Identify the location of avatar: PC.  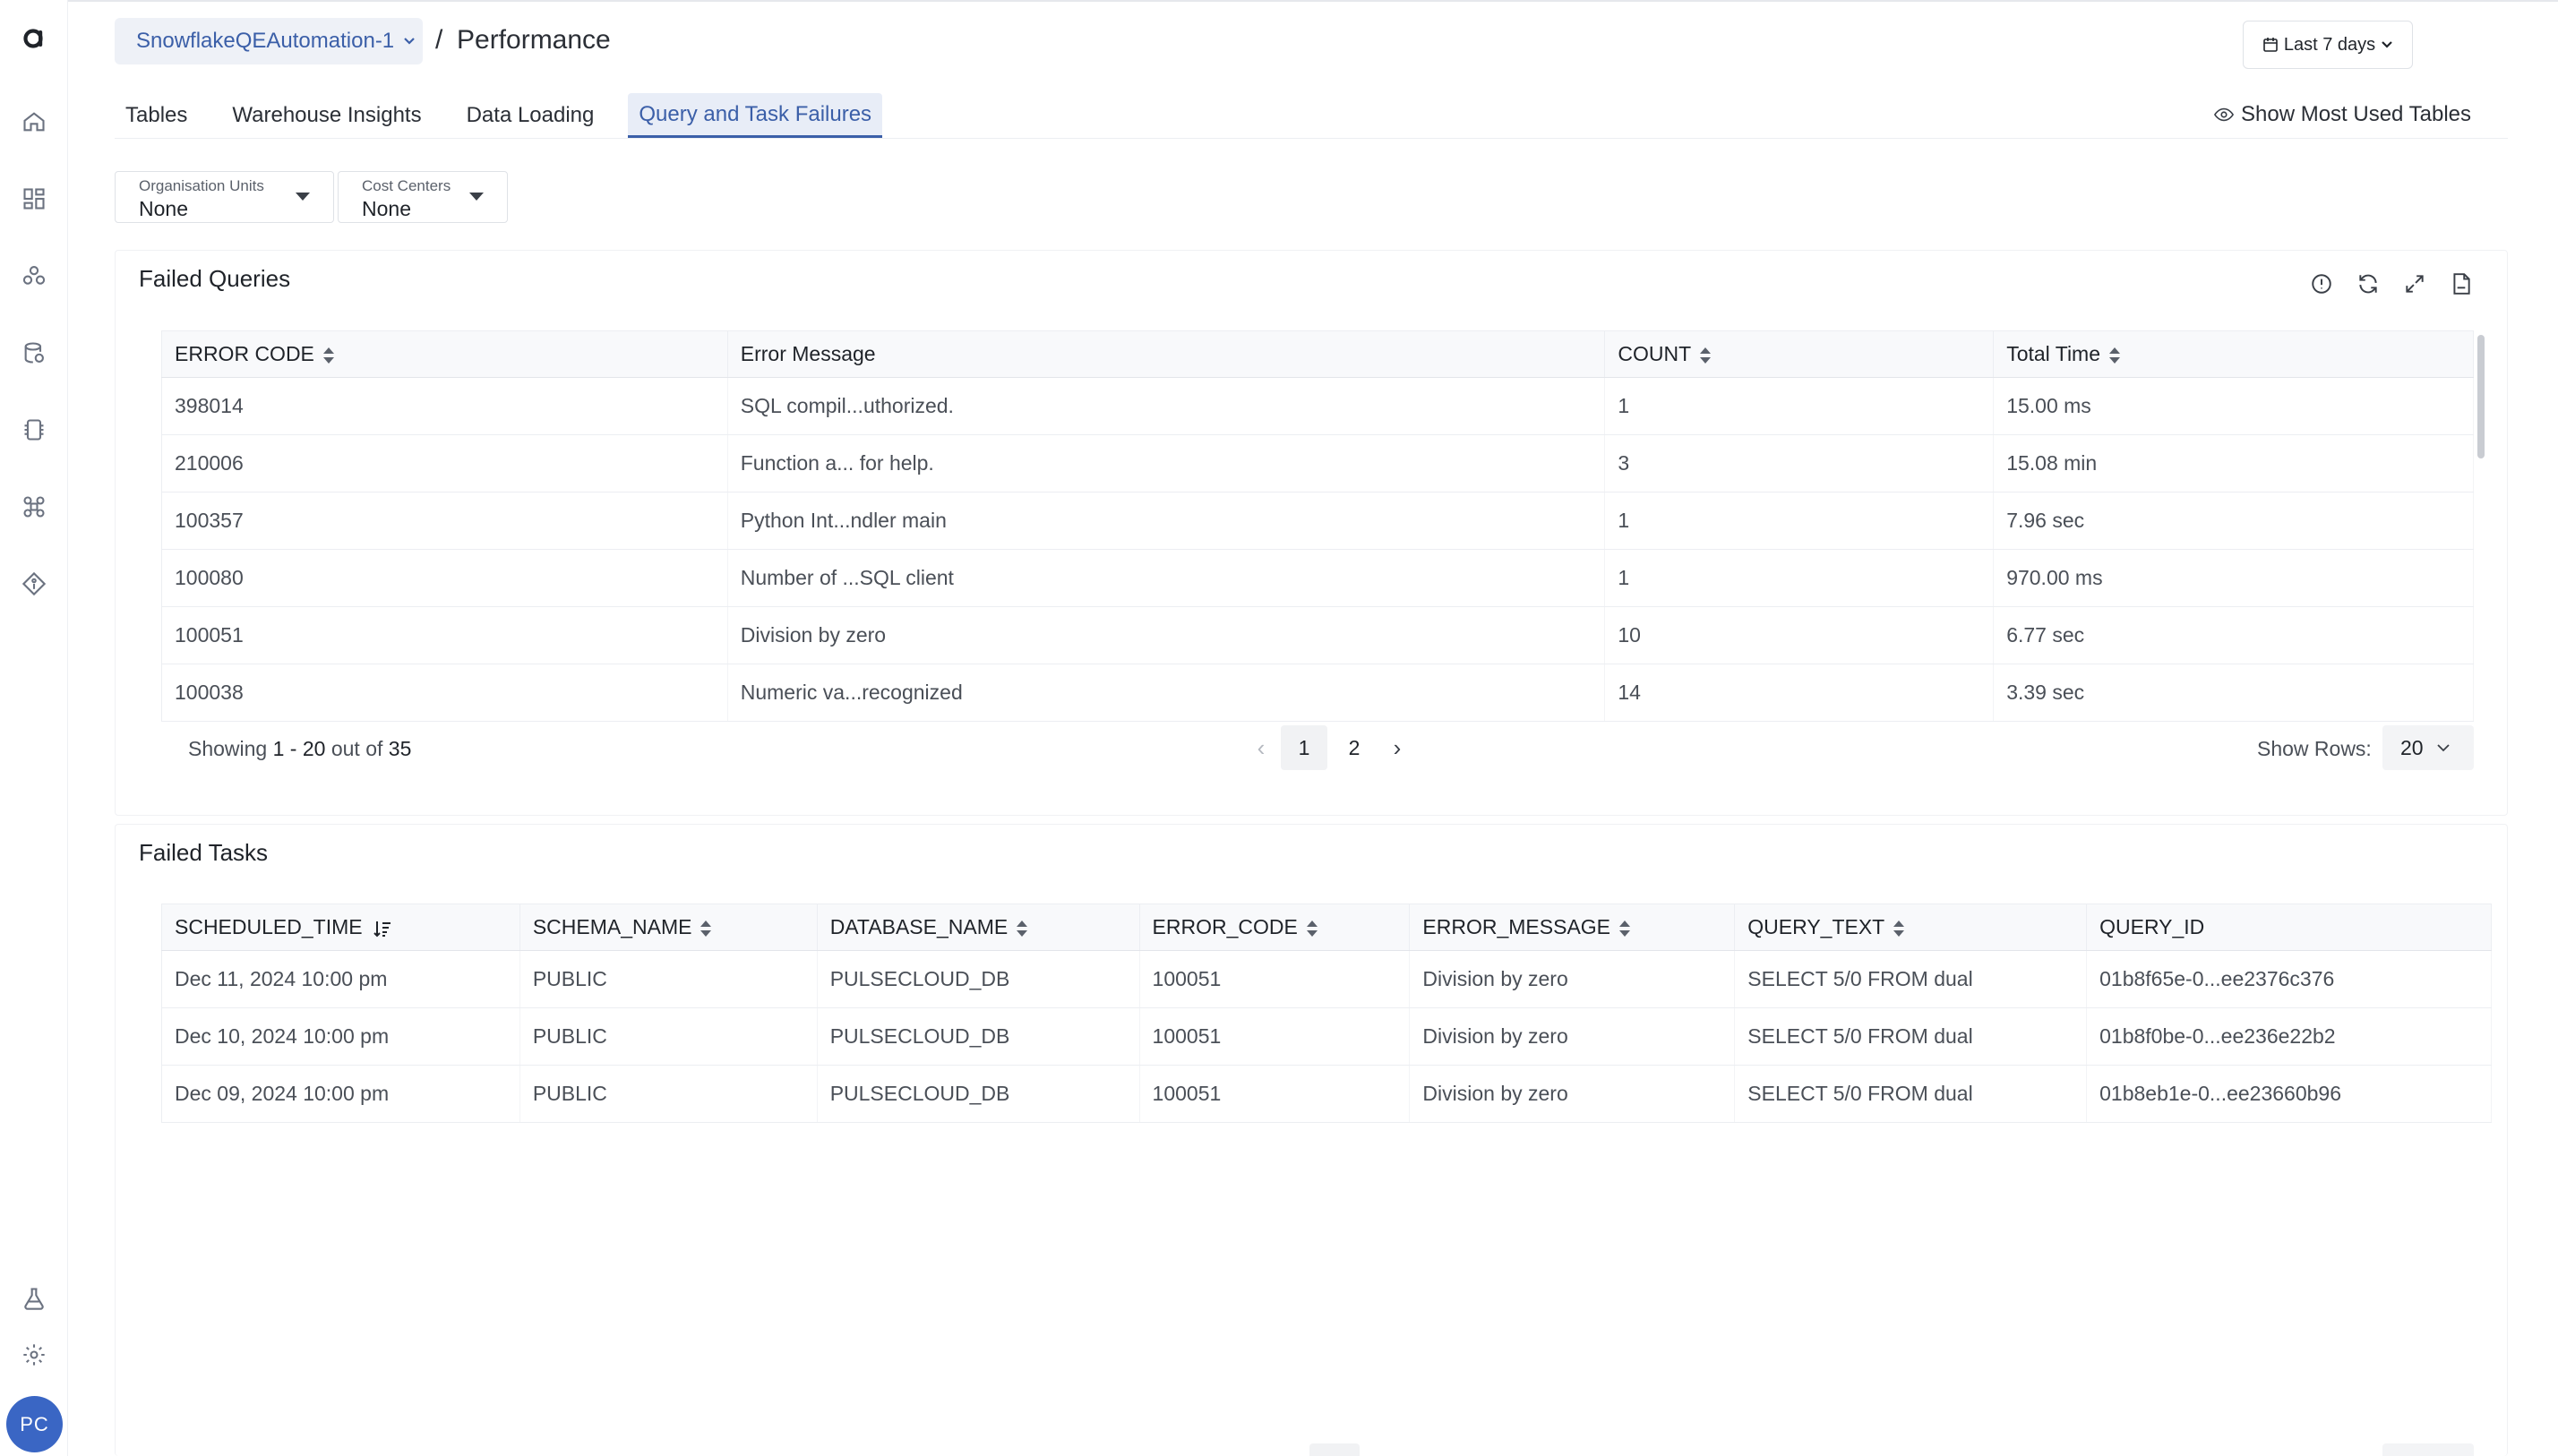
(34, 1424).